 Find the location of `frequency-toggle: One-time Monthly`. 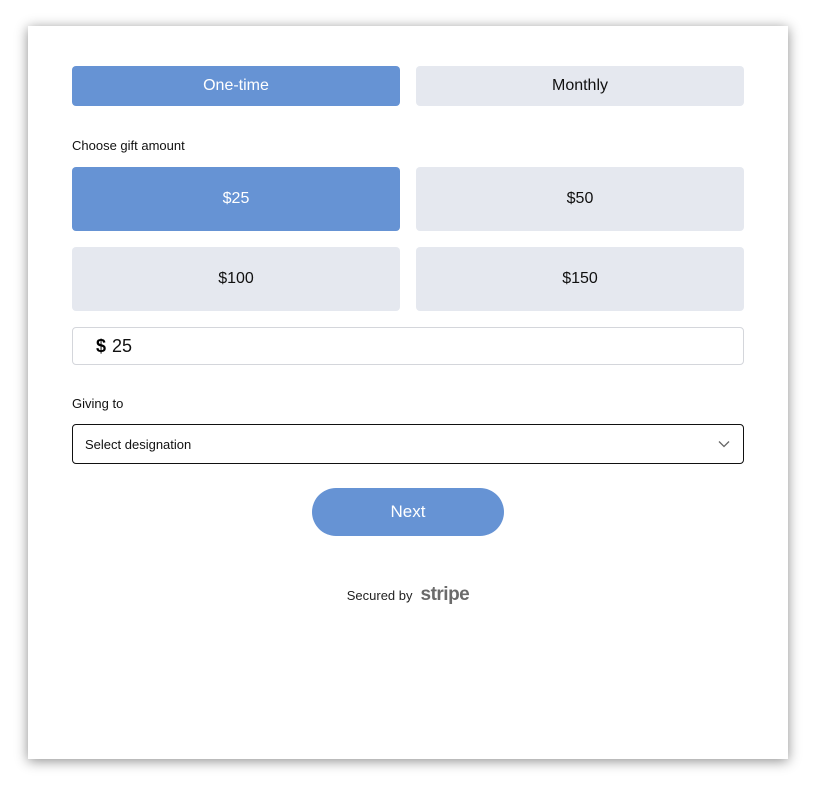

frequency-toggle: One-time Monthly is located at coordinates (408, 86).